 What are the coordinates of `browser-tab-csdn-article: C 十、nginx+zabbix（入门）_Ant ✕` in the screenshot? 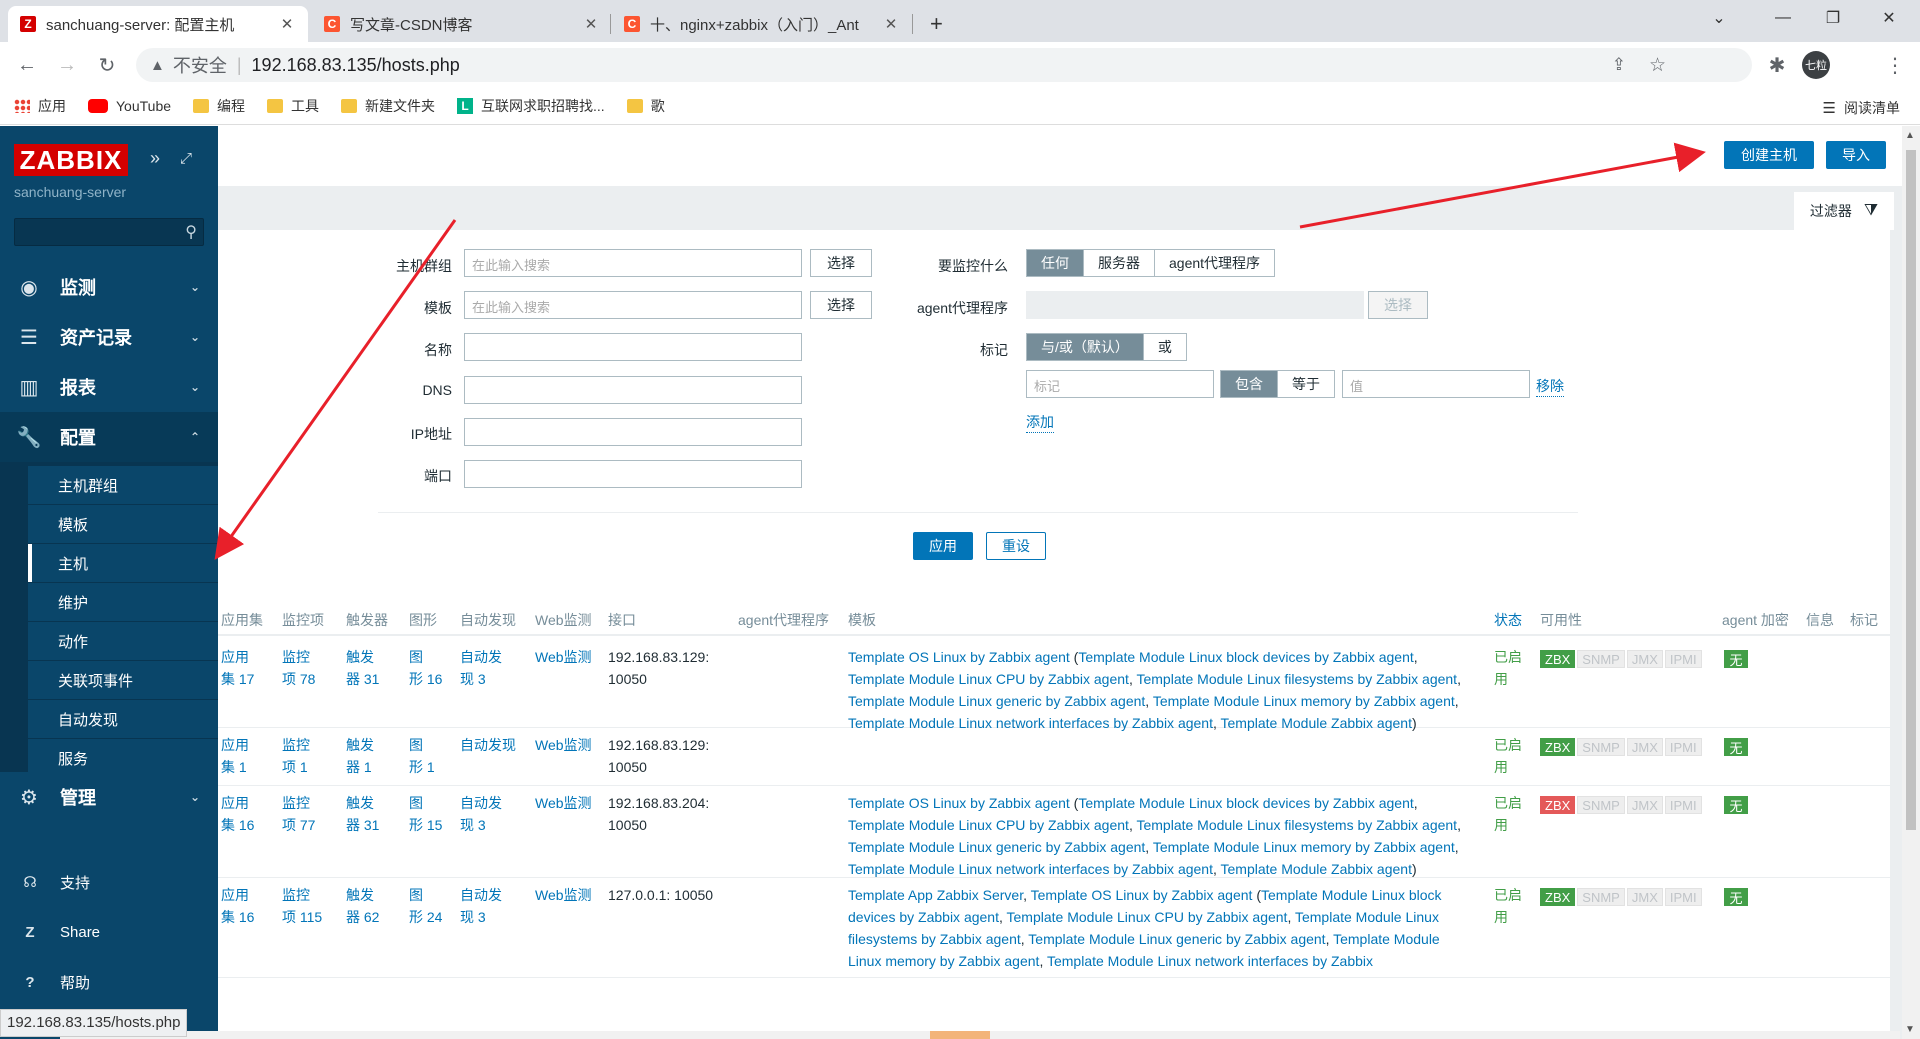 It's located at (762, 24).